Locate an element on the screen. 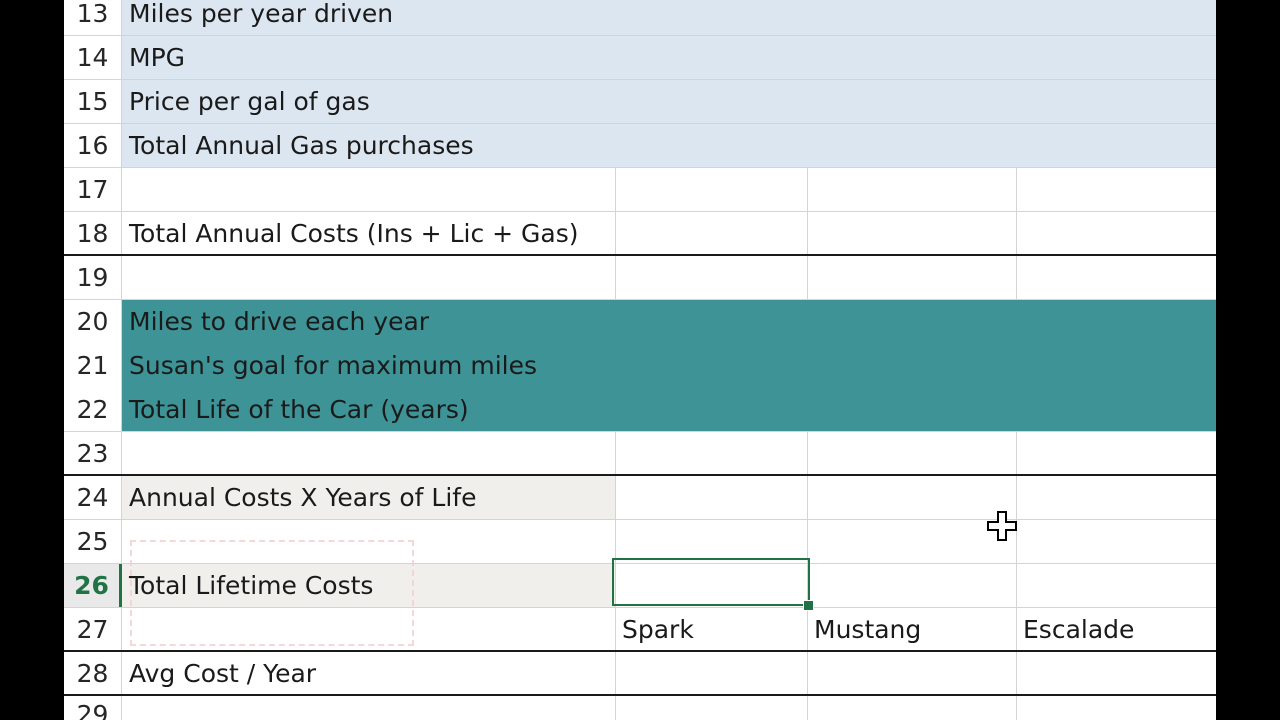  row-22: 22 Total Life of the Car (years) is located at coordinates (640, 410).